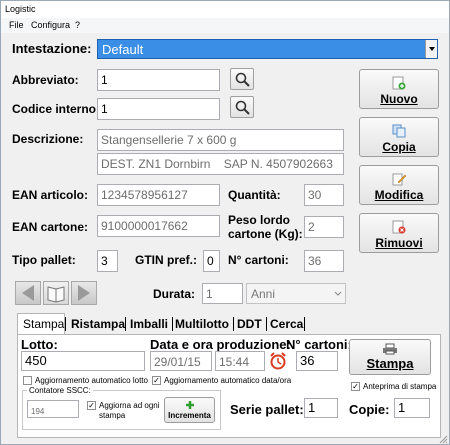  Describe the element at coordinates (158, 109) in the screenshot. I see `codice-interno-field: 1` at that location.